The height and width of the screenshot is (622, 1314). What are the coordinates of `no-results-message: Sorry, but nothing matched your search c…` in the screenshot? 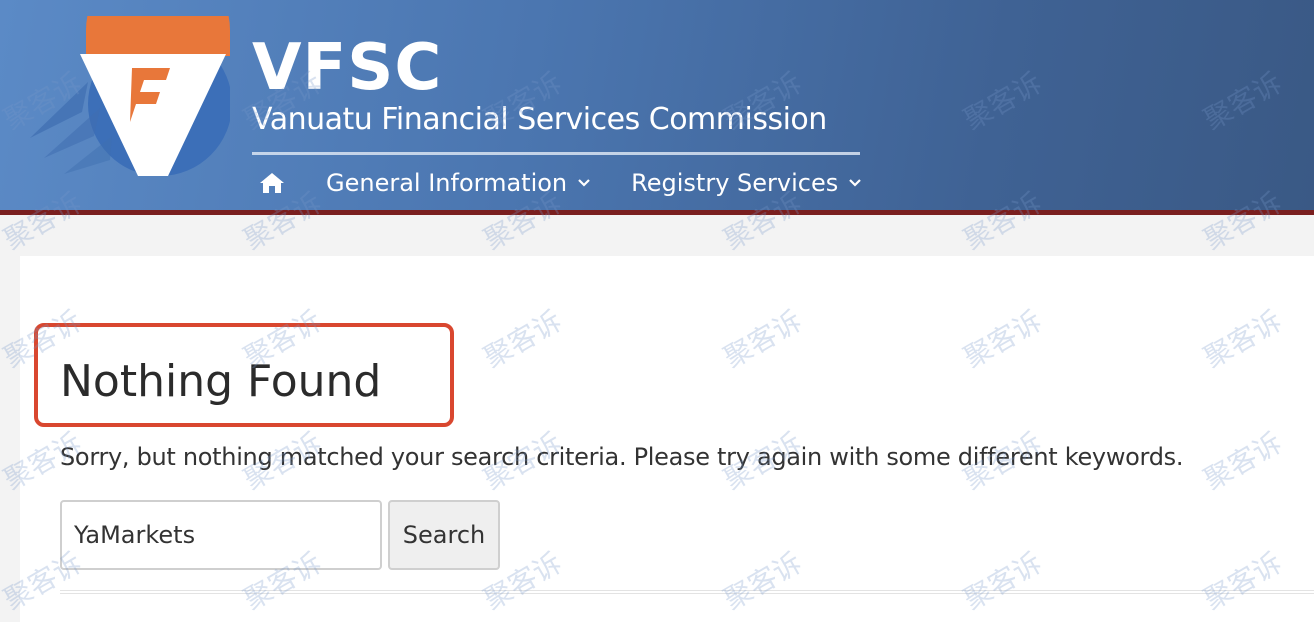 It's located at (622, 457).